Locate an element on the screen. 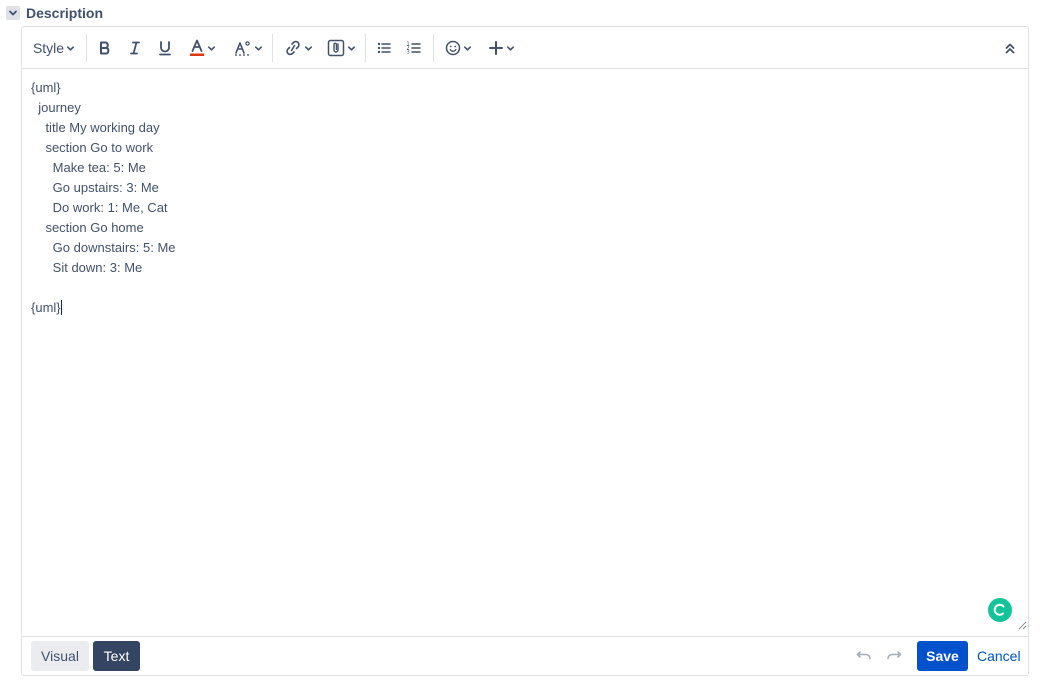  emoji-icon is located at coordinates (453, 48).